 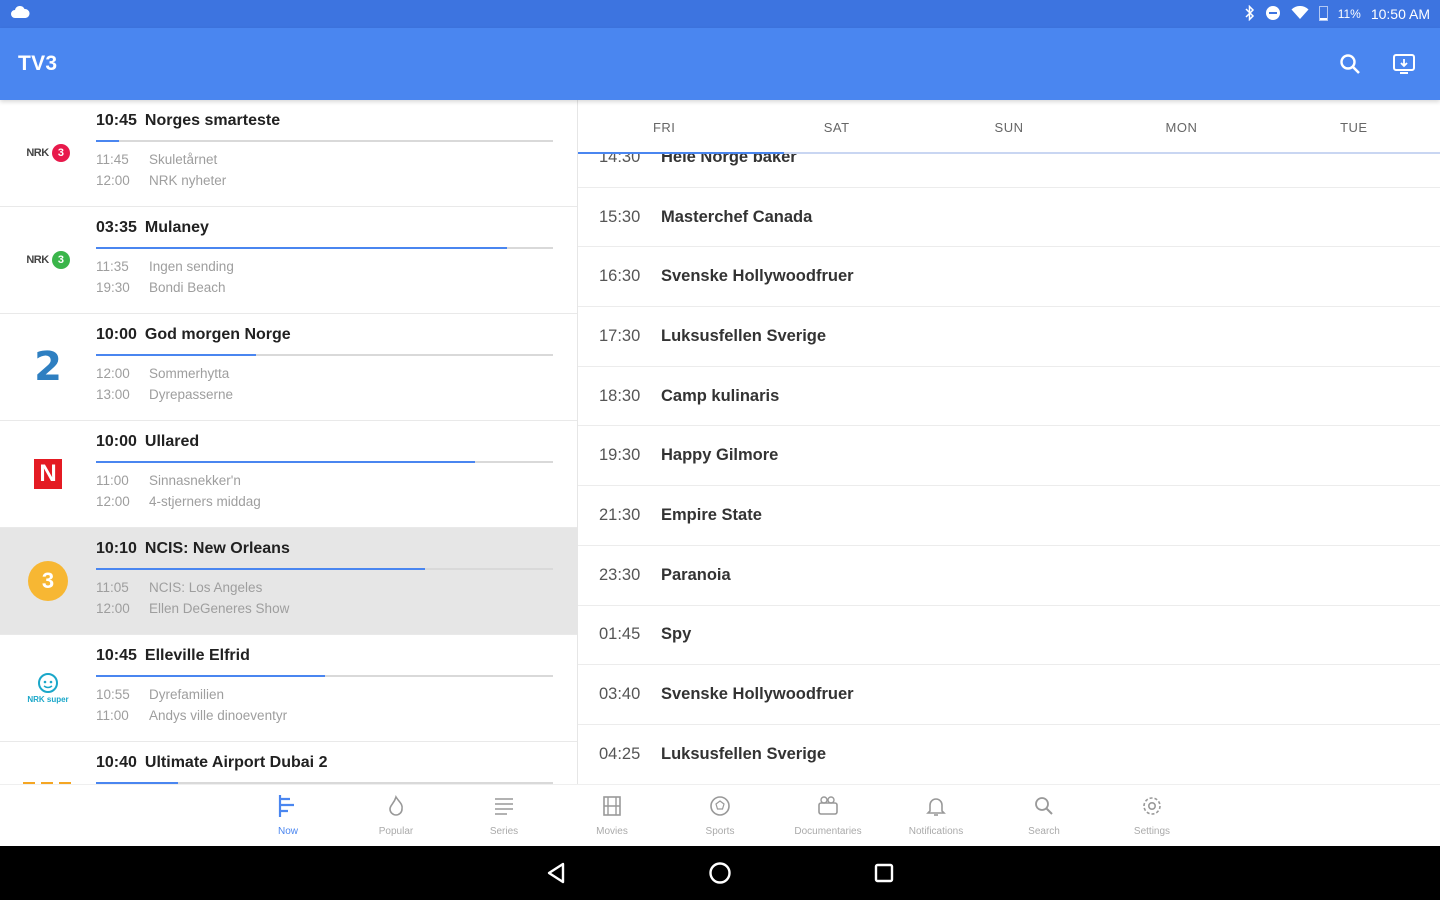 What do you see at coordinates (936, 806) in the screenshot?
I see `notifications-icon` at bounding box center [936, 806].